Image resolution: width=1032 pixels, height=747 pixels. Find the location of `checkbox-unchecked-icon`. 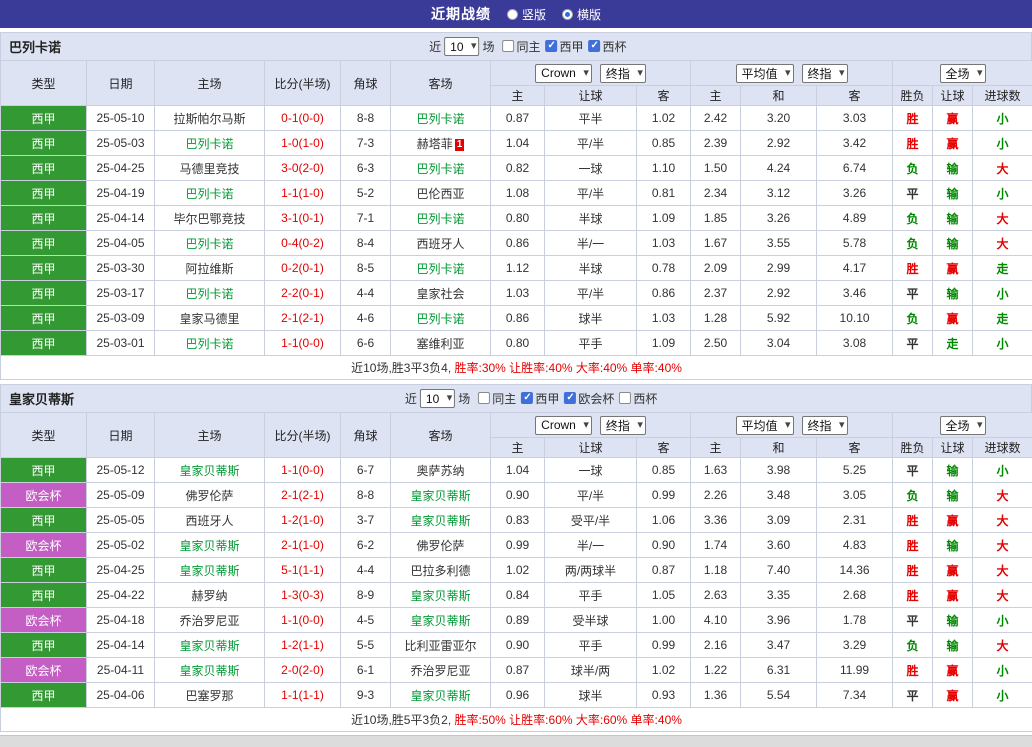

checkbox-unchecked-icon is located at coordinates (625, 398).